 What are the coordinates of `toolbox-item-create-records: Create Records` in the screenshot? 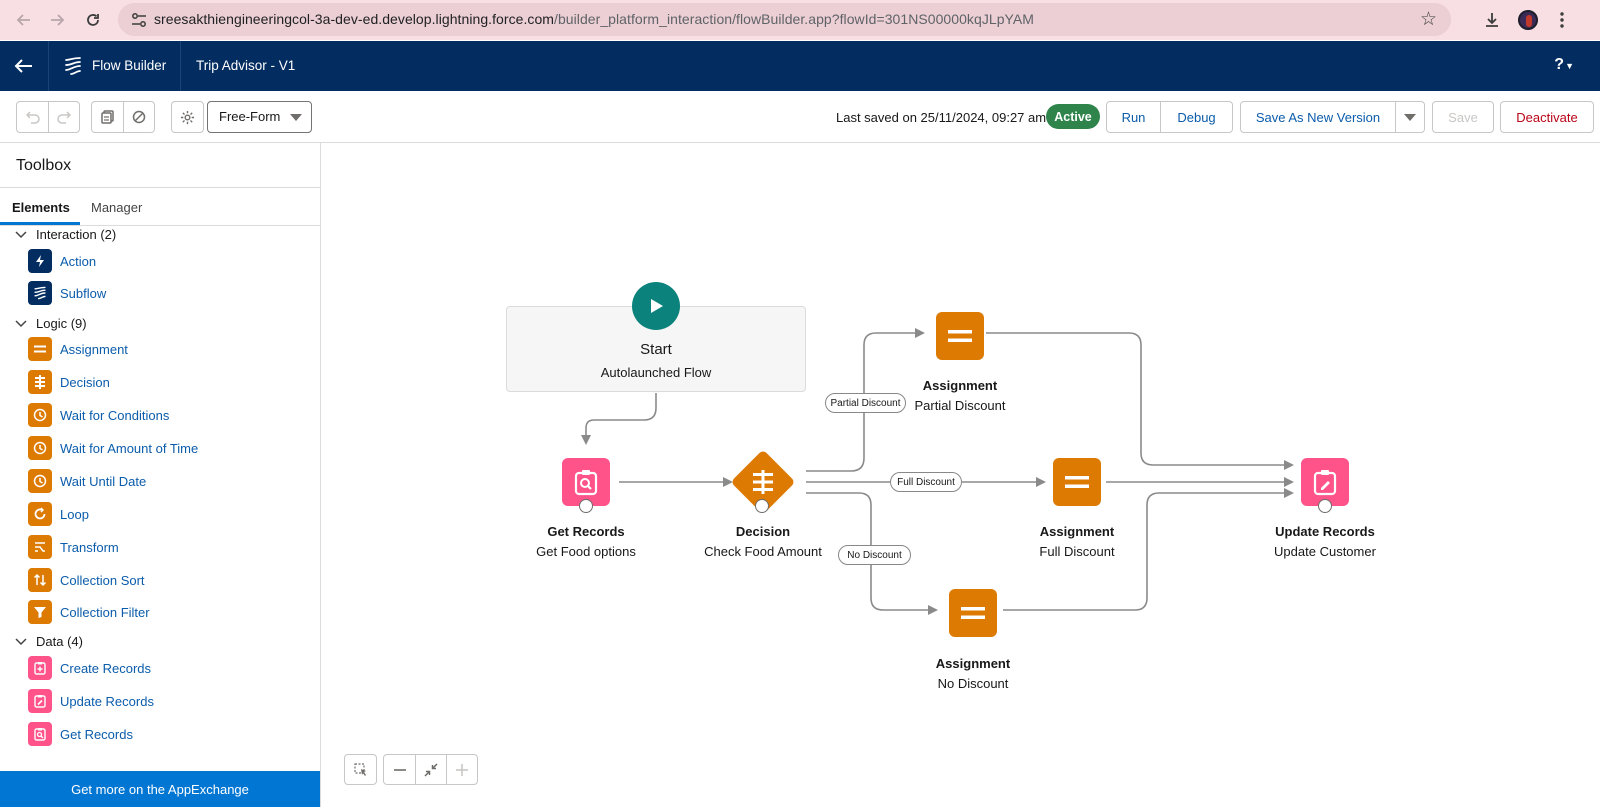 It's located at (89, 668).